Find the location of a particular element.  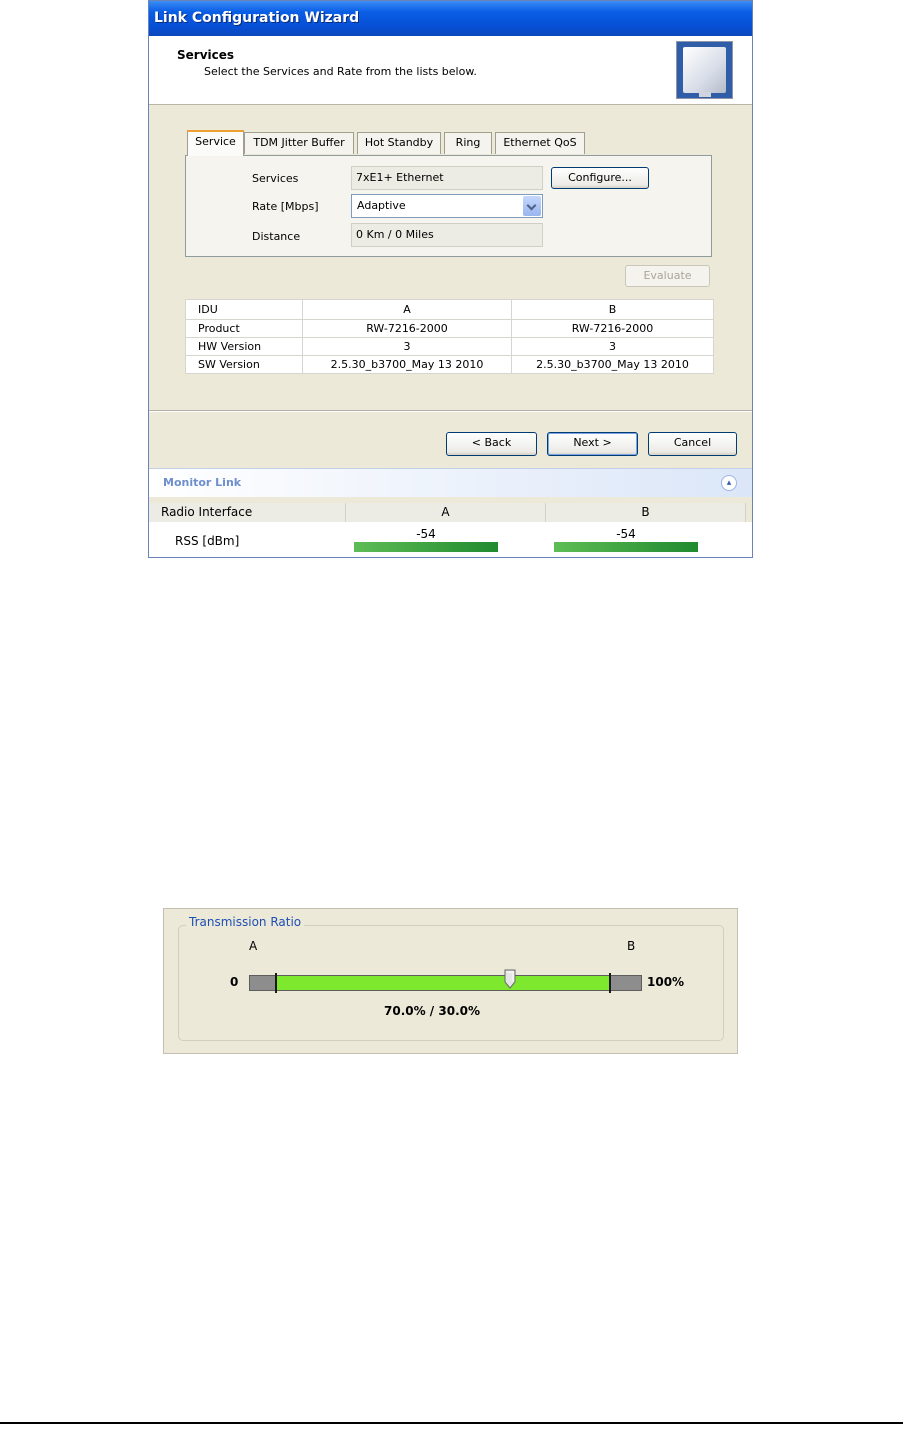

row-label: Product is located at coordinates (244, 328).